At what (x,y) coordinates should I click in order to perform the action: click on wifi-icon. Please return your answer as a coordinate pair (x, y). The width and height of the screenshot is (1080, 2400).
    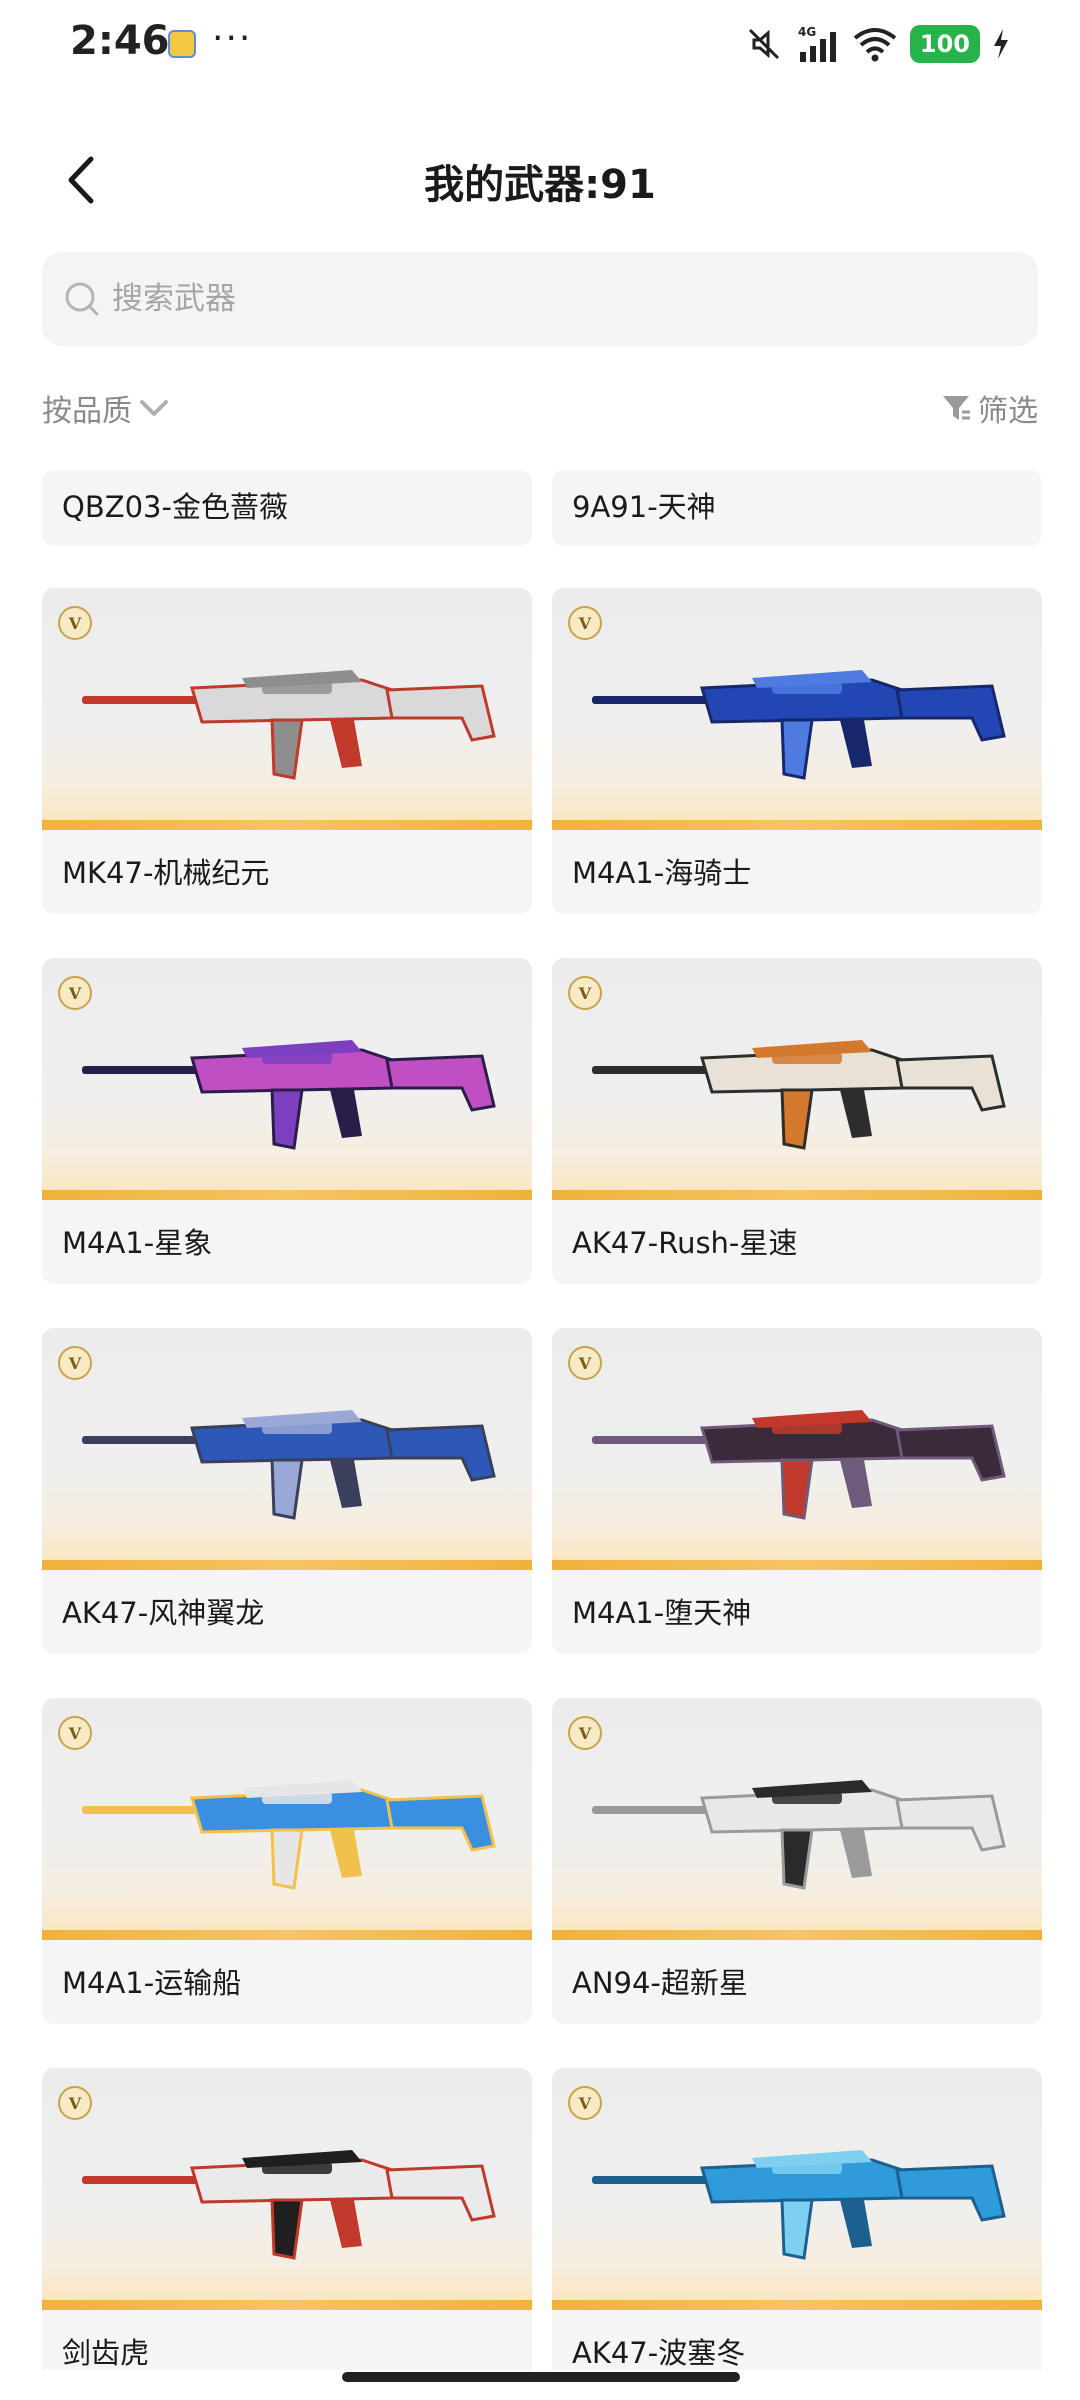
    Looking at the image, I should click on (875, 45).